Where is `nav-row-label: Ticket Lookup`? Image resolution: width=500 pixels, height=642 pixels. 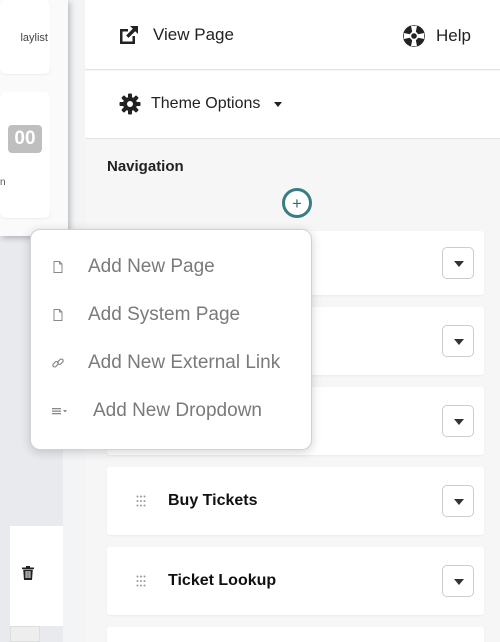 nav-row-label: Ticket Lookup is located at coordinates (222, 580).